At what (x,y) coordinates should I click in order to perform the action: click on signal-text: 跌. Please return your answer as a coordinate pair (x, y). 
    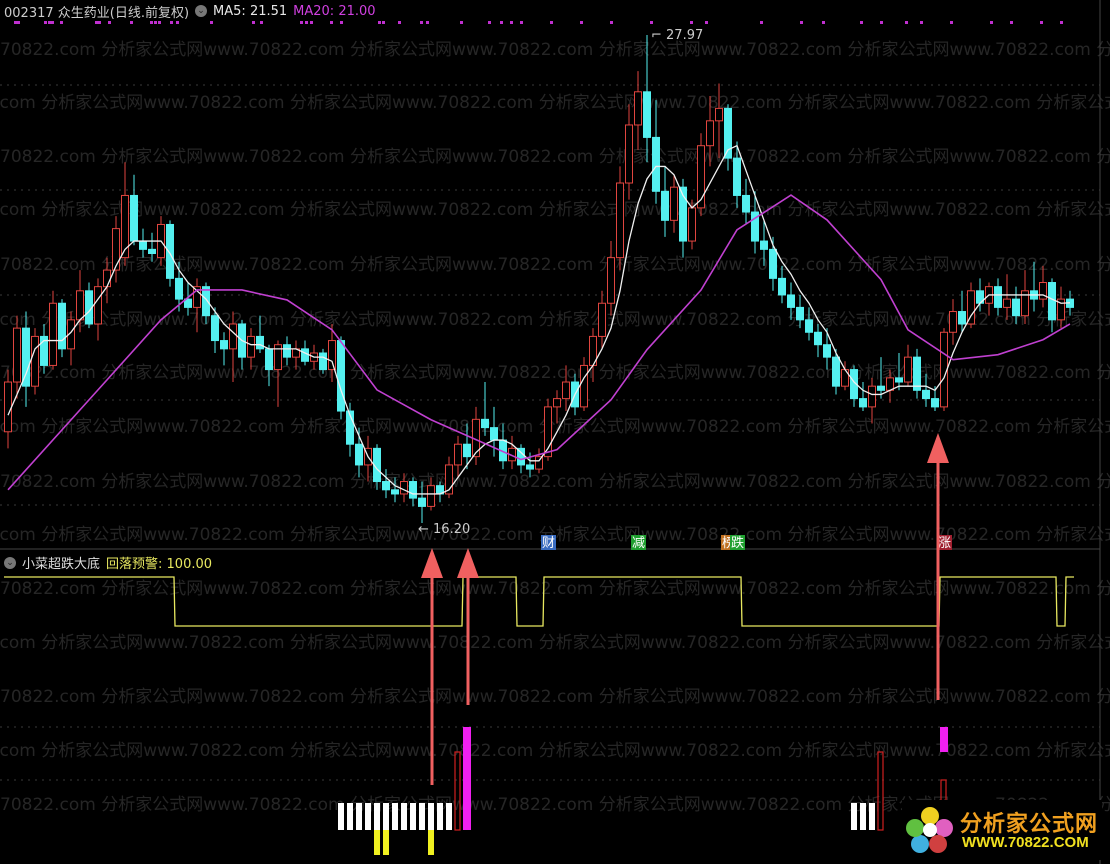
    Looking at the image, I should click on (737, 543).